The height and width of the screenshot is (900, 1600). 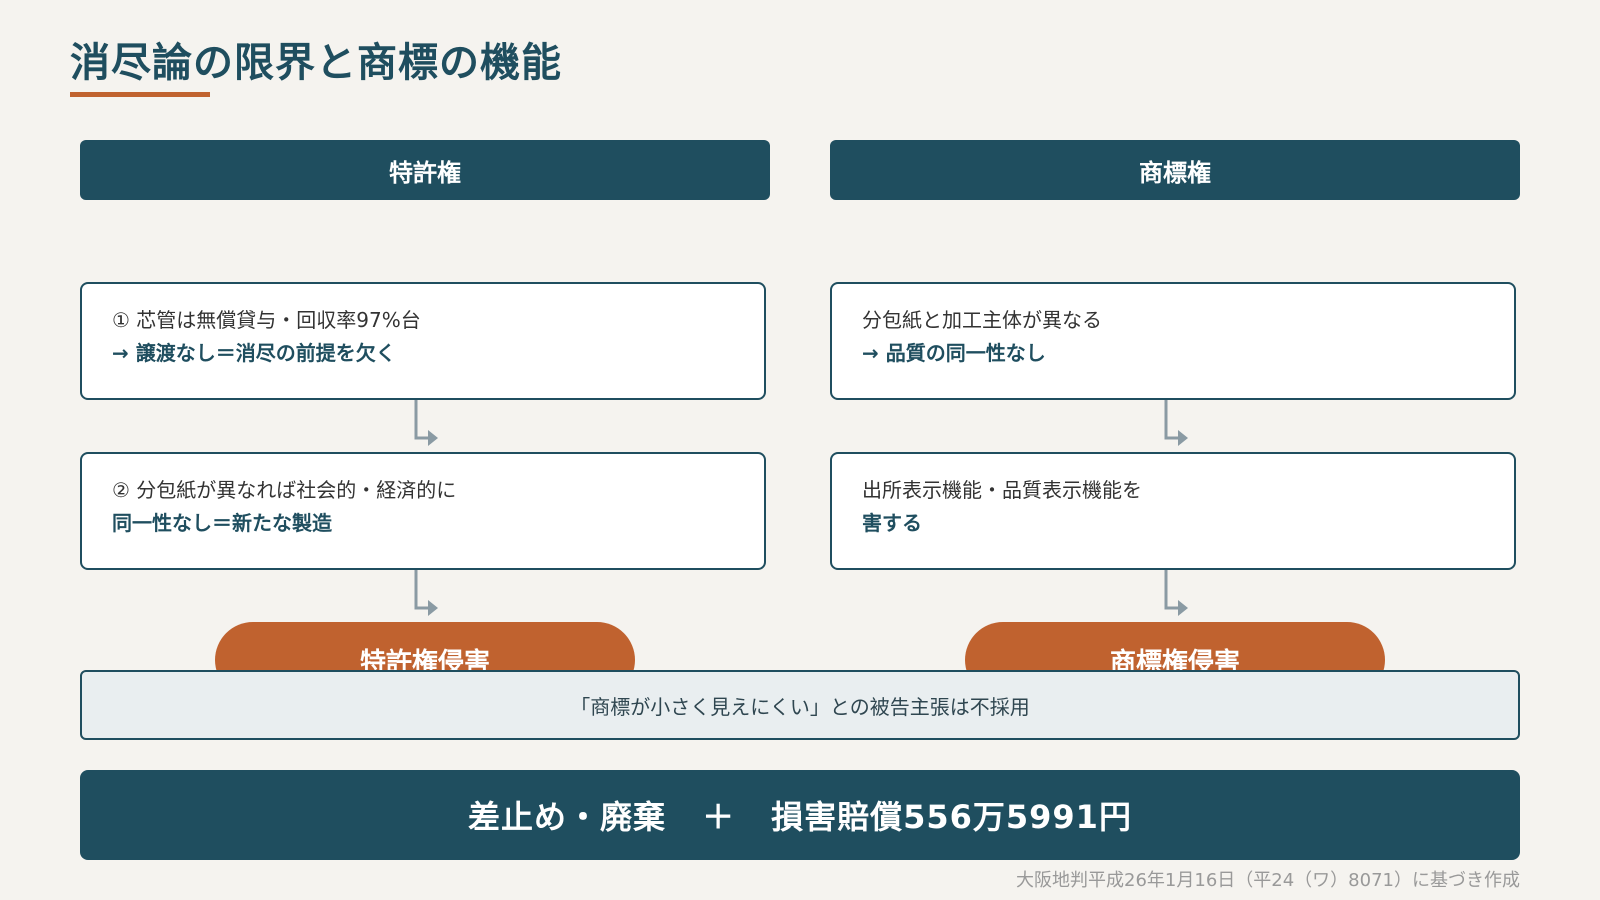 I want to click on patent-box-1-text: ① 芯管は無償貸与・回収率97%台, so click(x=266, y=320).